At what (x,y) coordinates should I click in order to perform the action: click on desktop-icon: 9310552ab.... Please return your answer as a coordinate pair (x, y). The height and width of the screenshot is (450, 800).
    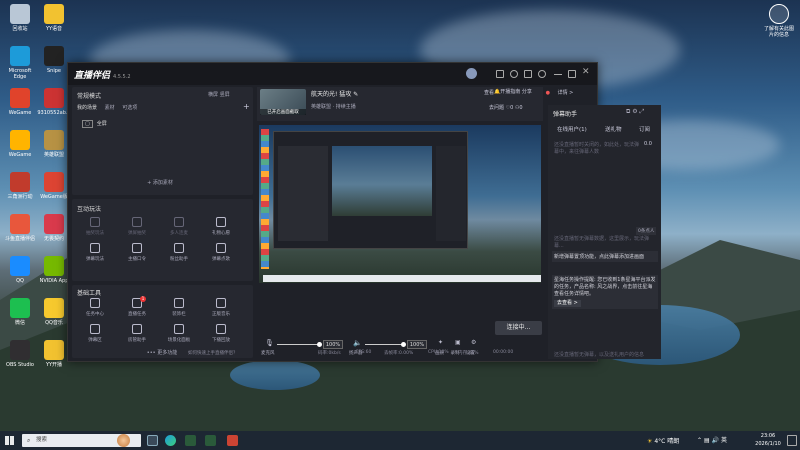
    Looking at the image, I should click on (54, 102).